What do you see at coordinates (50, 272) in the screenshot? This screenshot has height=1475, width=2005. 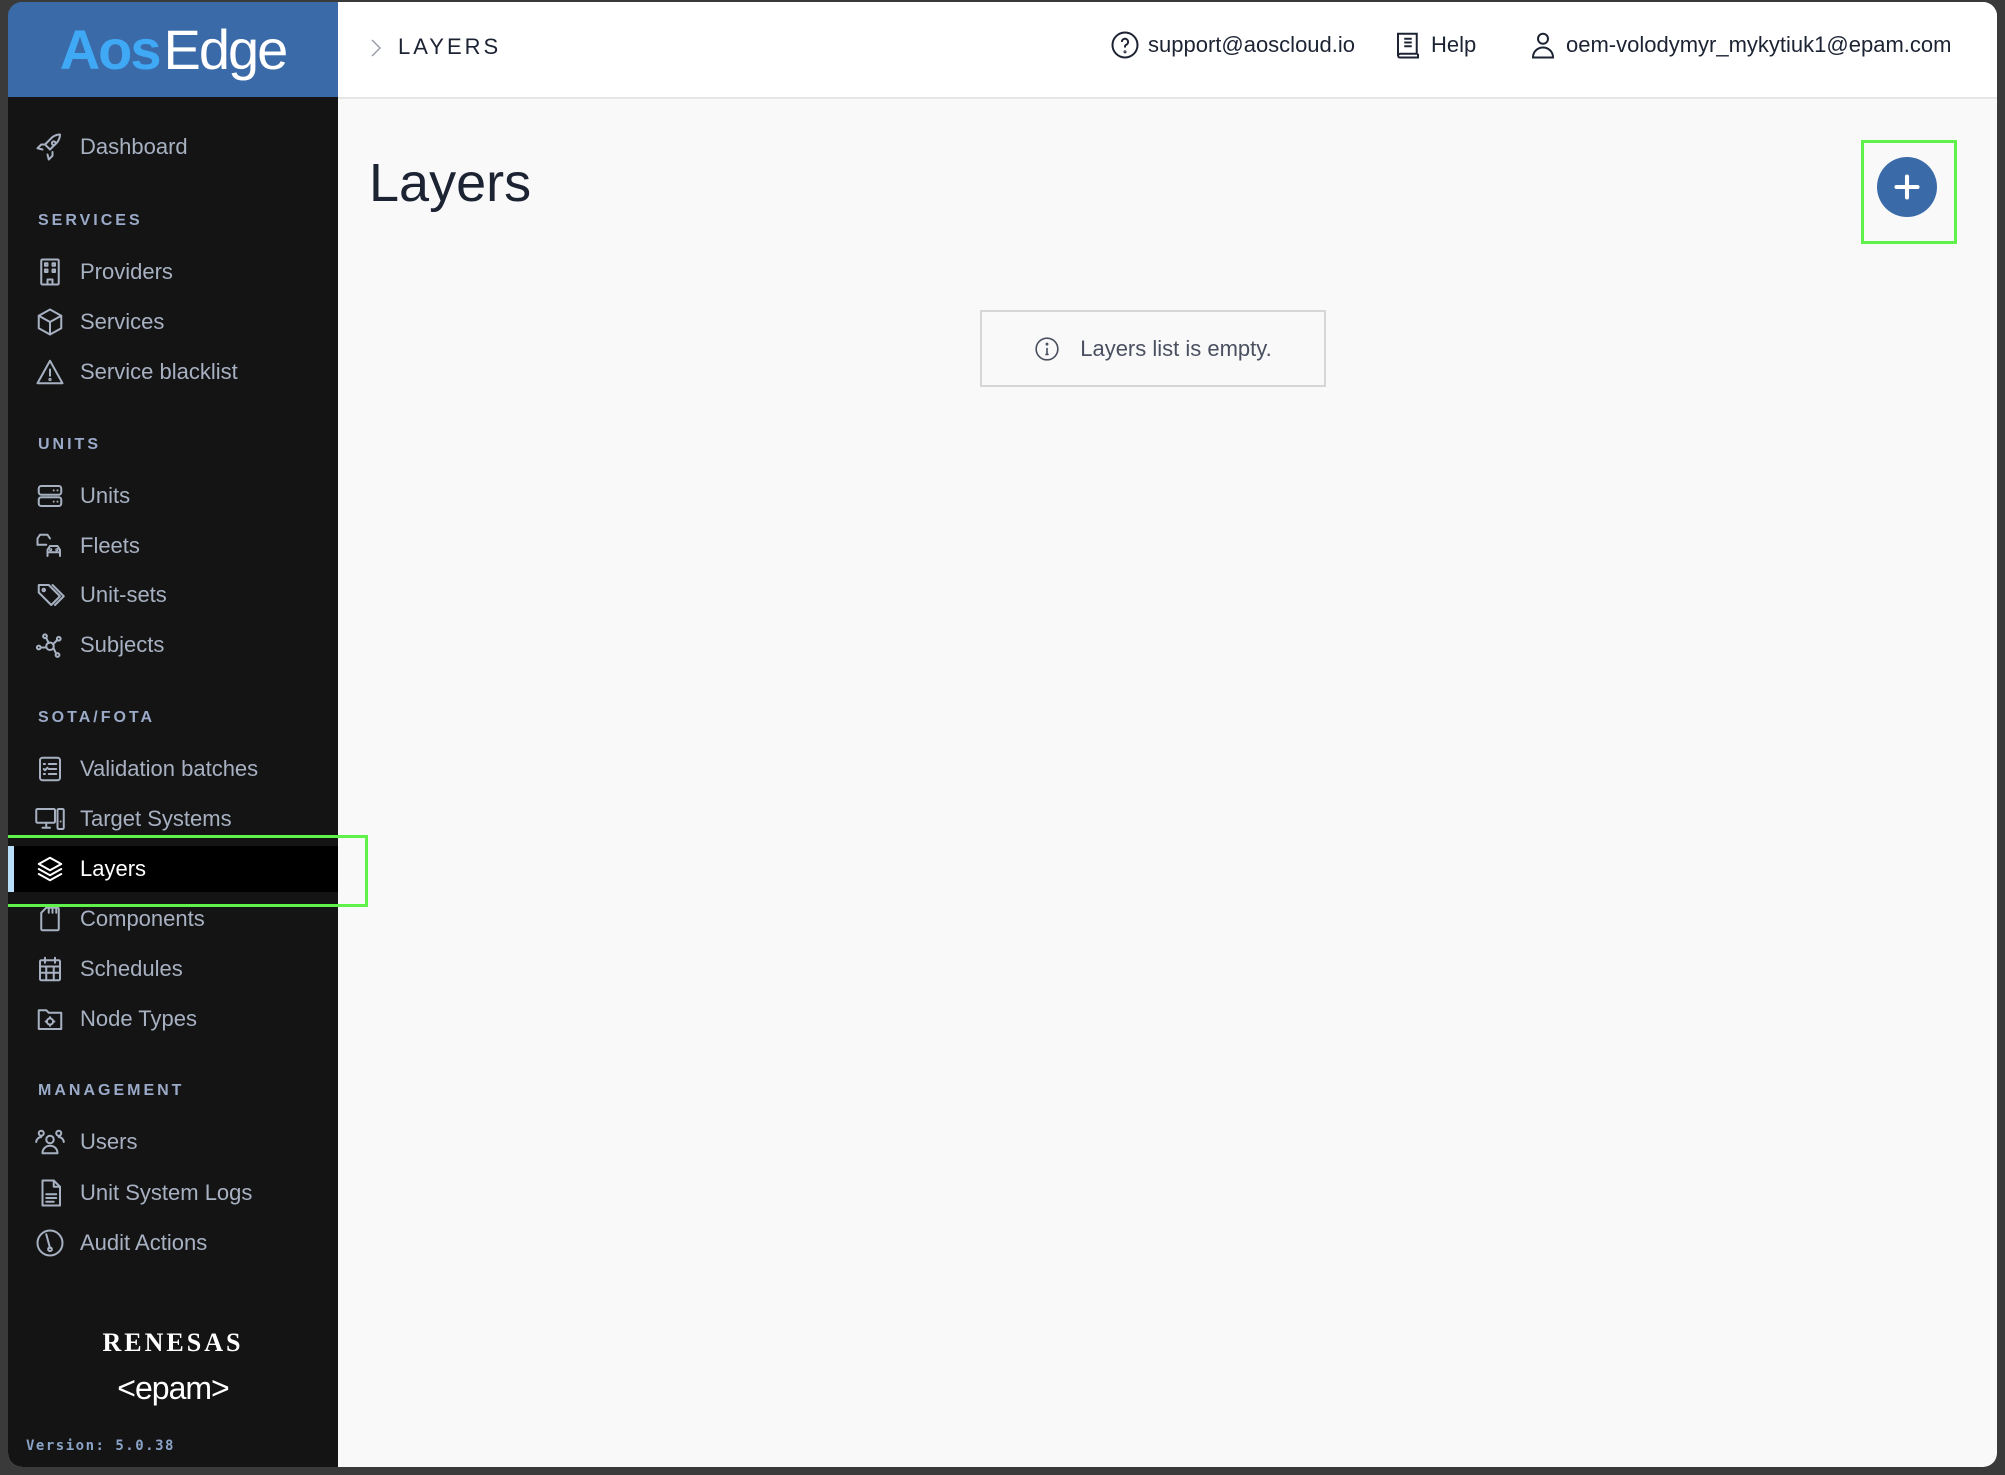 I see `building-icon` at bounding box center [50, 272].